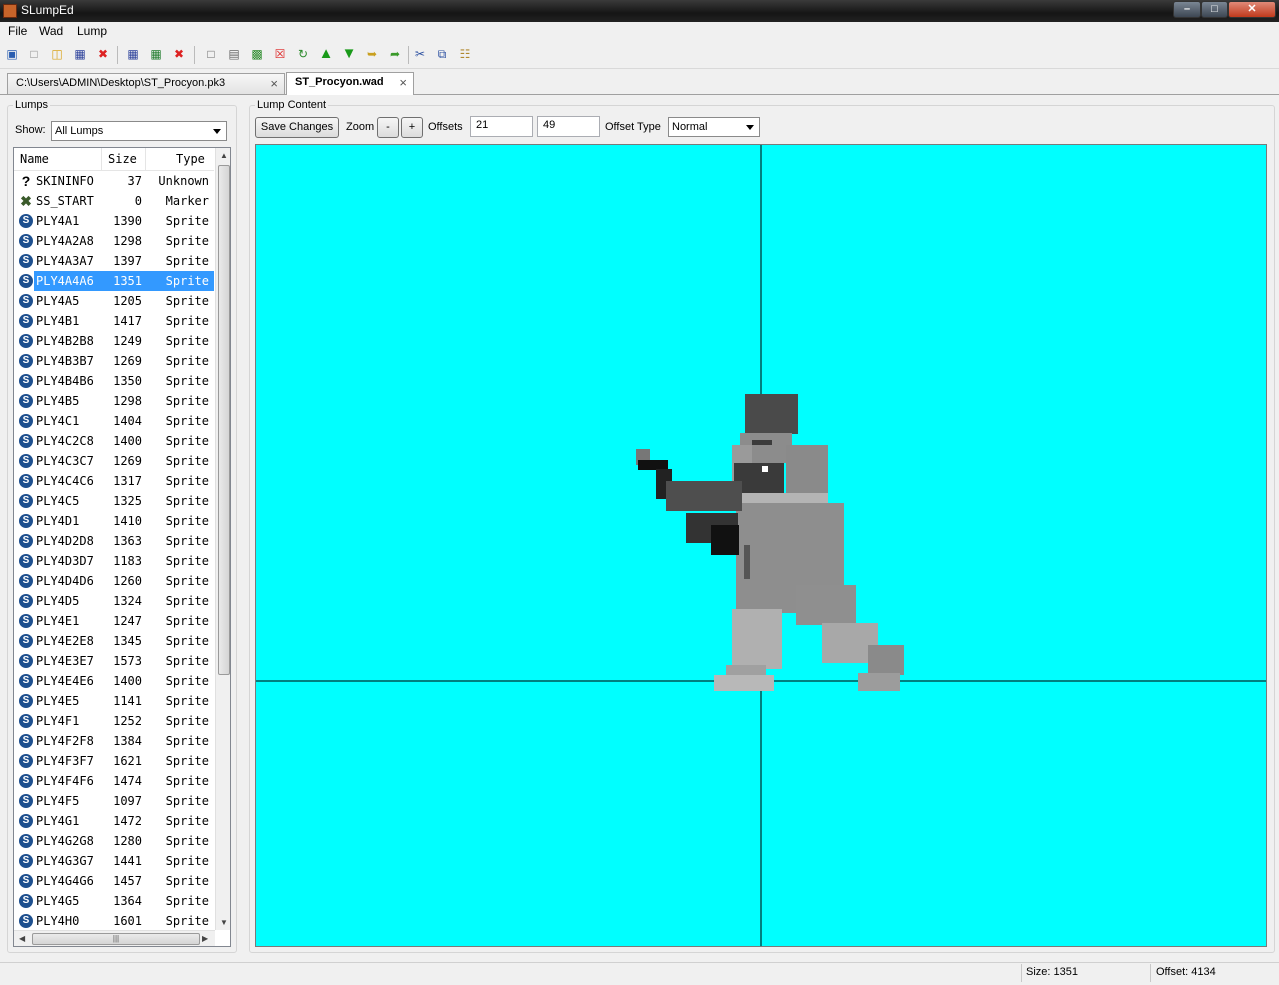  What do you see at coordinates (114, 881) in the screenshot?
I see `lump-row: S PLY4G4G6 1457 Sprite` at bounding box center [114, 881].